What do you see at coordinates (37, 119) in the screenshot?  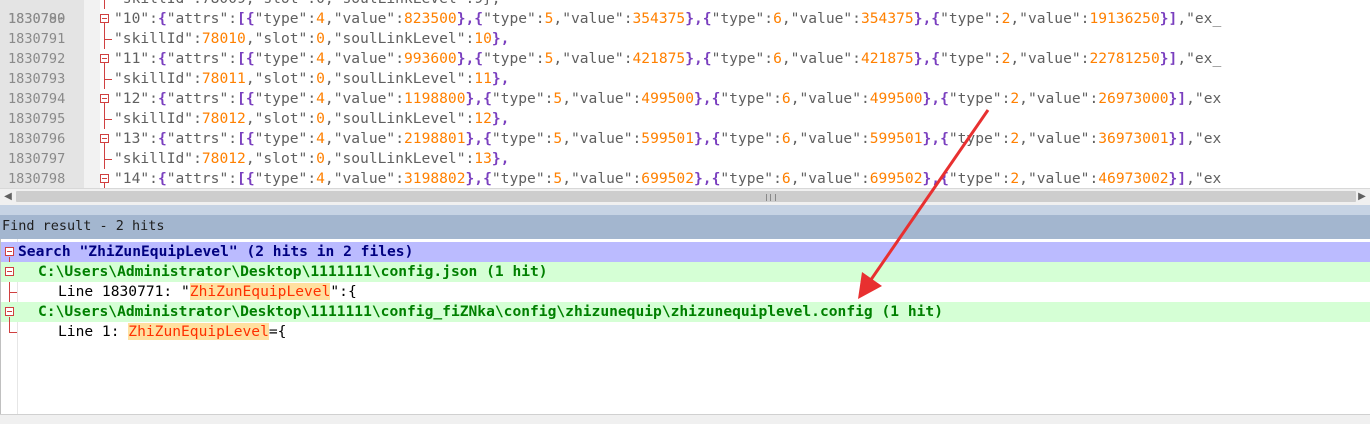 I see `line-number: 1830795` at bounding box center [37, 119].